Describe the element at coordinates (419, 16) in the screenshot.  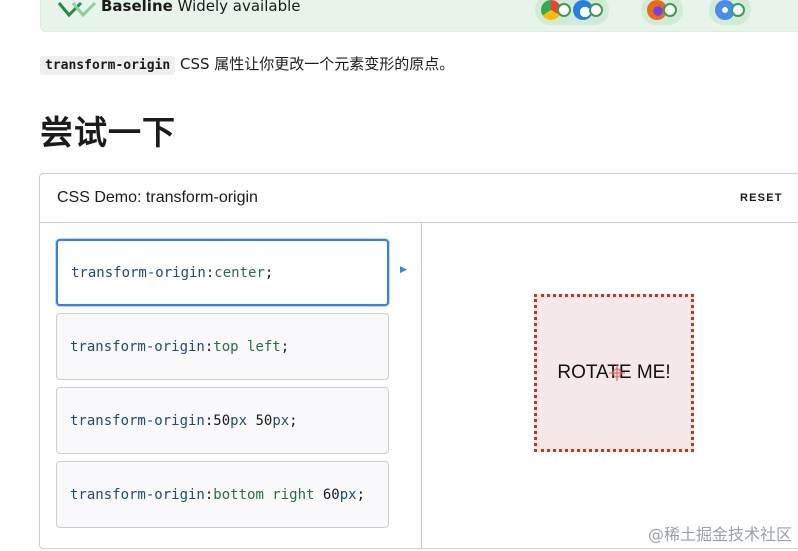
I see `baseline-banner: Baseline Widely available ⌄` at that location.